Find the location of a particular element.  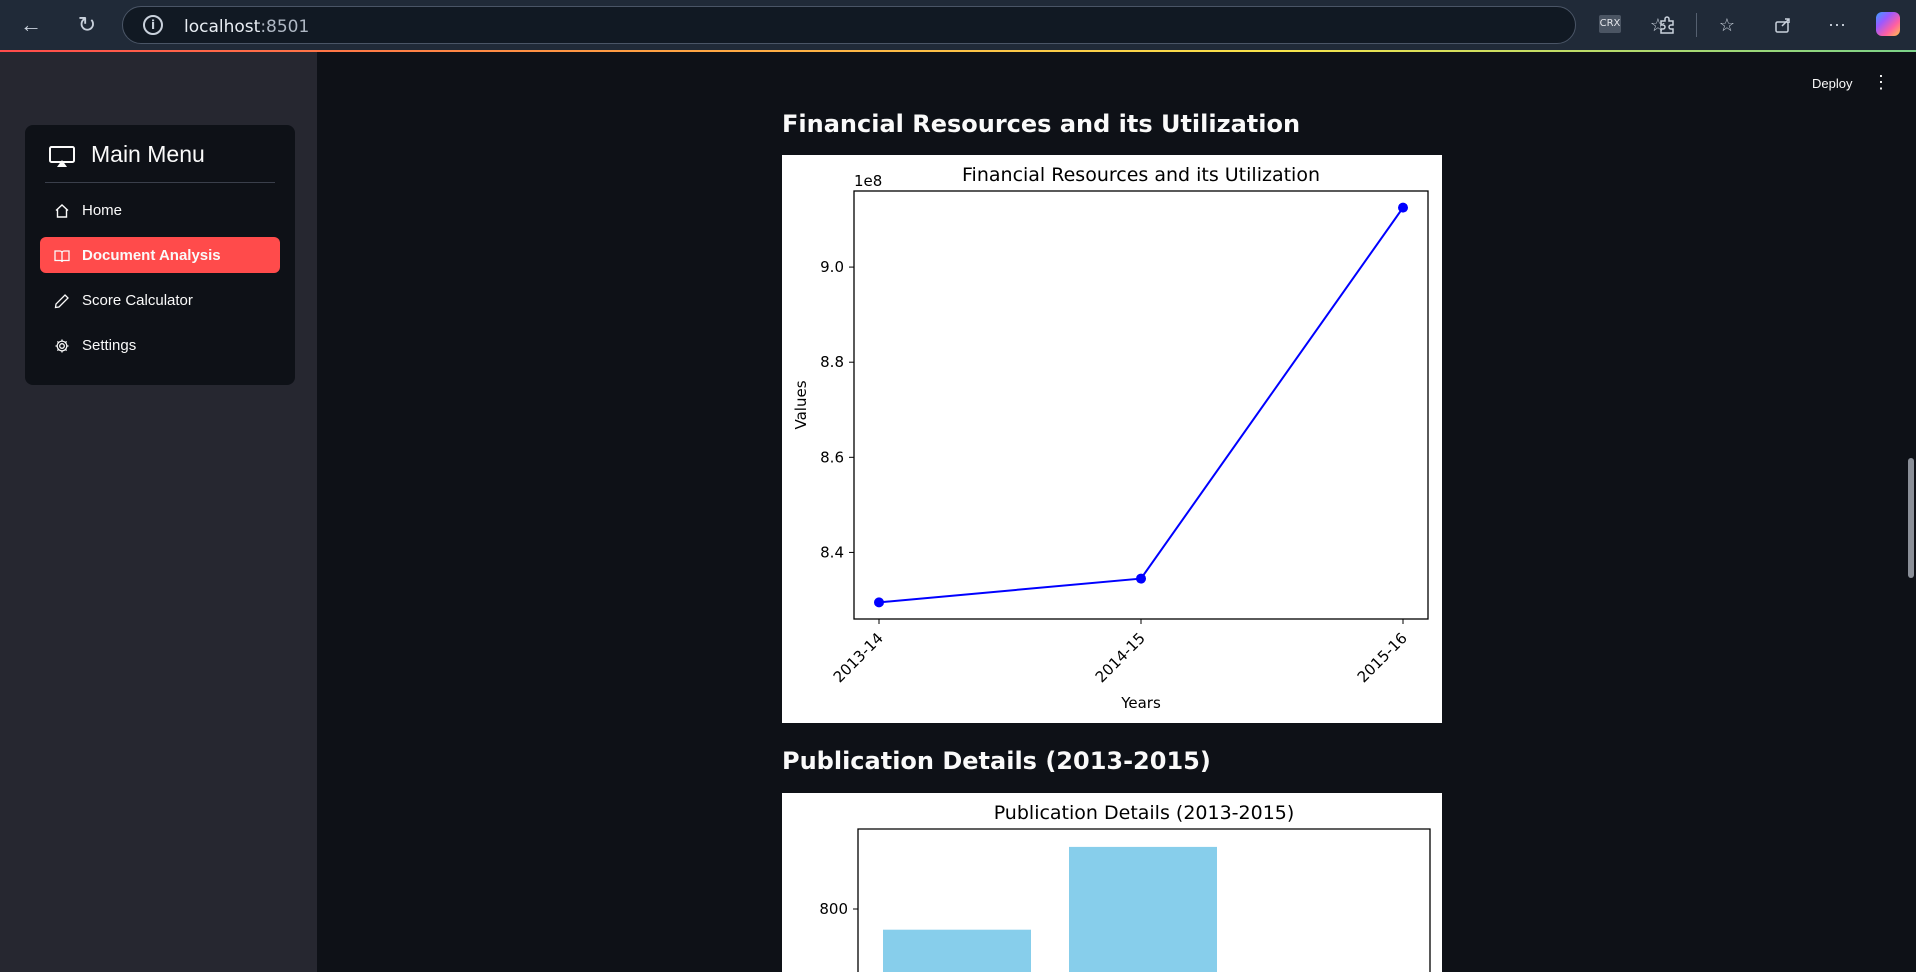

copilot-icon is located at coordinates (1888, 24).